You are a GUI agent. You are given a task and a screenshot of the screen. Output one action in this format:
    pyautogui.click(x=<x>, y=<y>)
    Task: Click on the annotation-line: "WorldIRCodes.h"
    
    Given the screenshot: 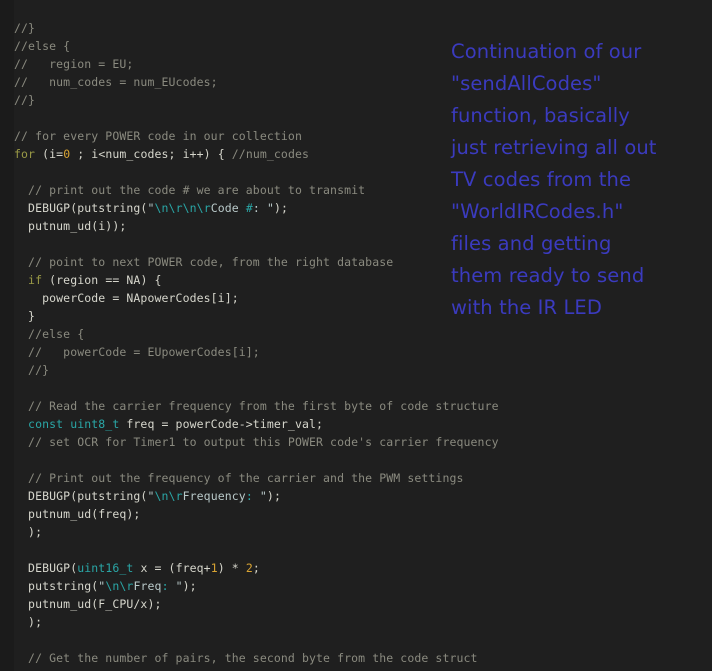 What is the action you would take?
    pyautogui.click(x=537, y=211)
    